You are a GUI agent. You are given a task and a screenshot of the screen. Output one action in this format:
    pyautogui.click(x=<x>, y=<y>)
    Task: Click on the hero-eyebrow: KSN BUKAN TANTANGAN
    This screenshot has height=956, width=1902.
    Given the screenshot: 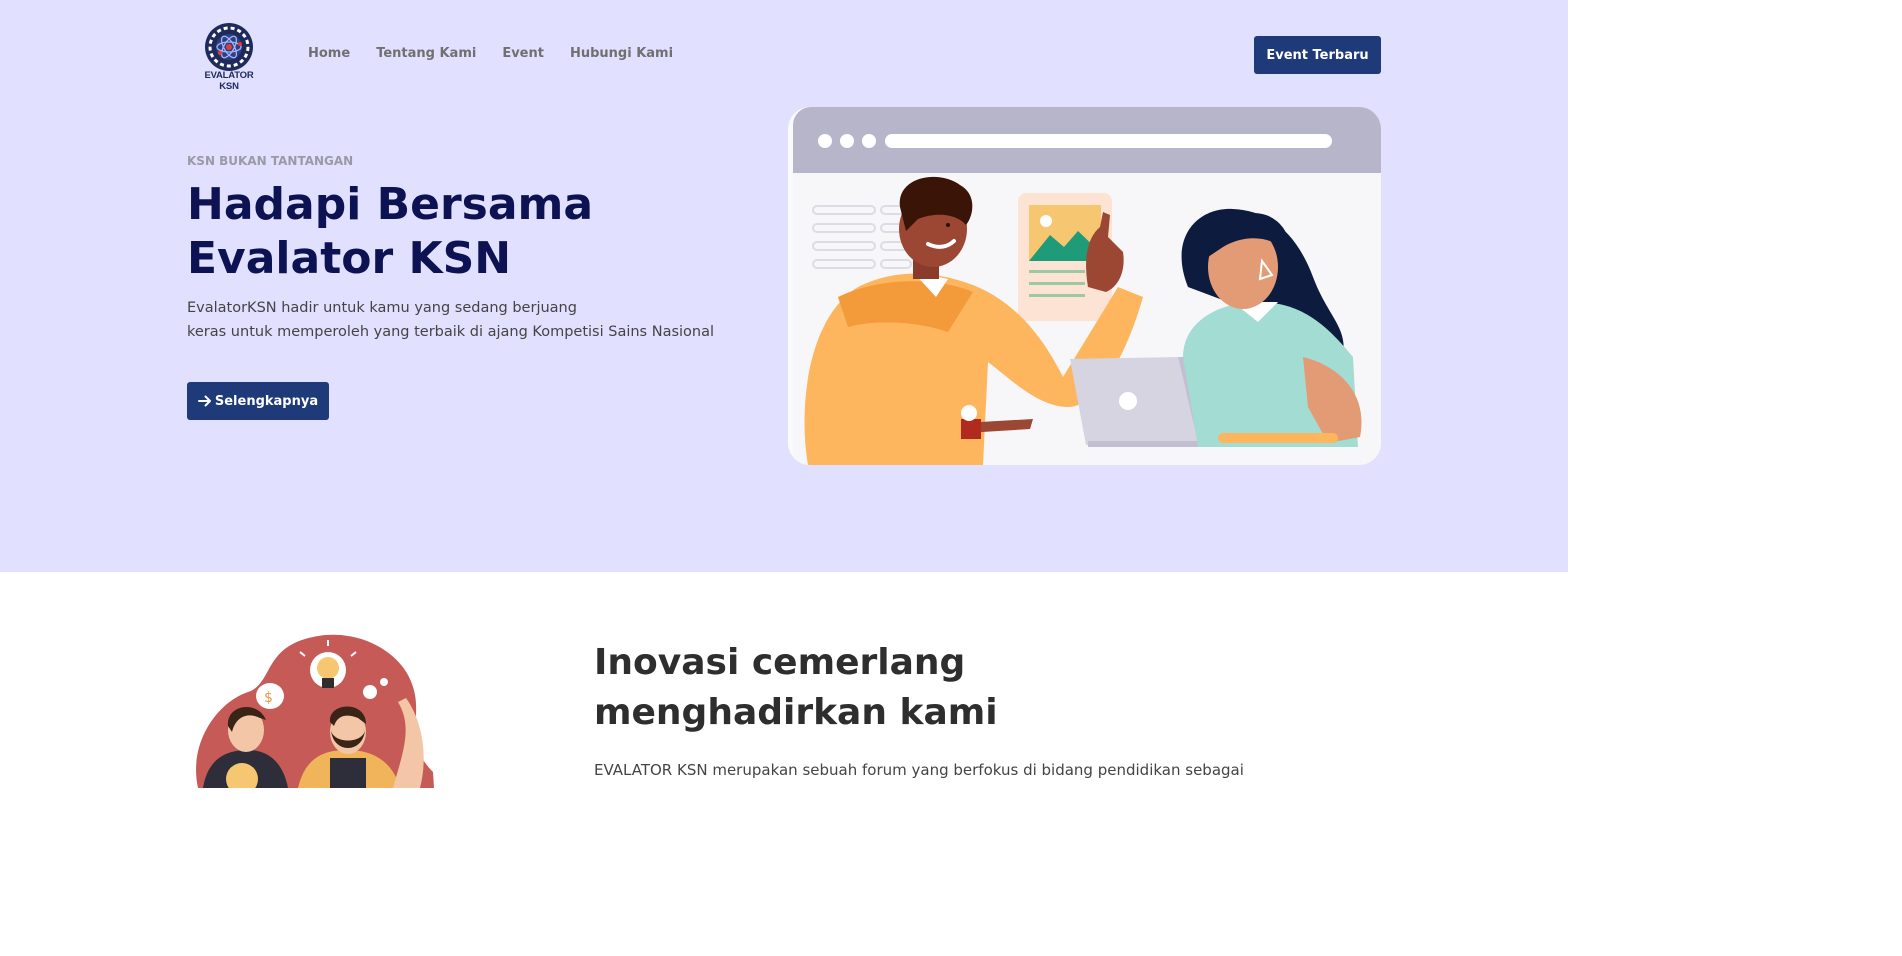 What is the action you would take?
    pyautogui.click(x=270, y=161)
    